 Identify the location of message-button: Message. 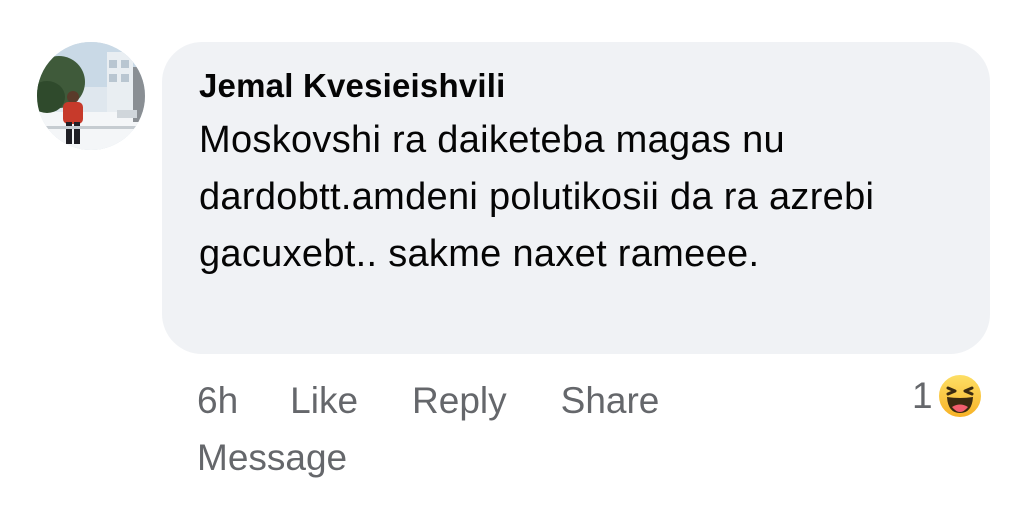
(272, 457).